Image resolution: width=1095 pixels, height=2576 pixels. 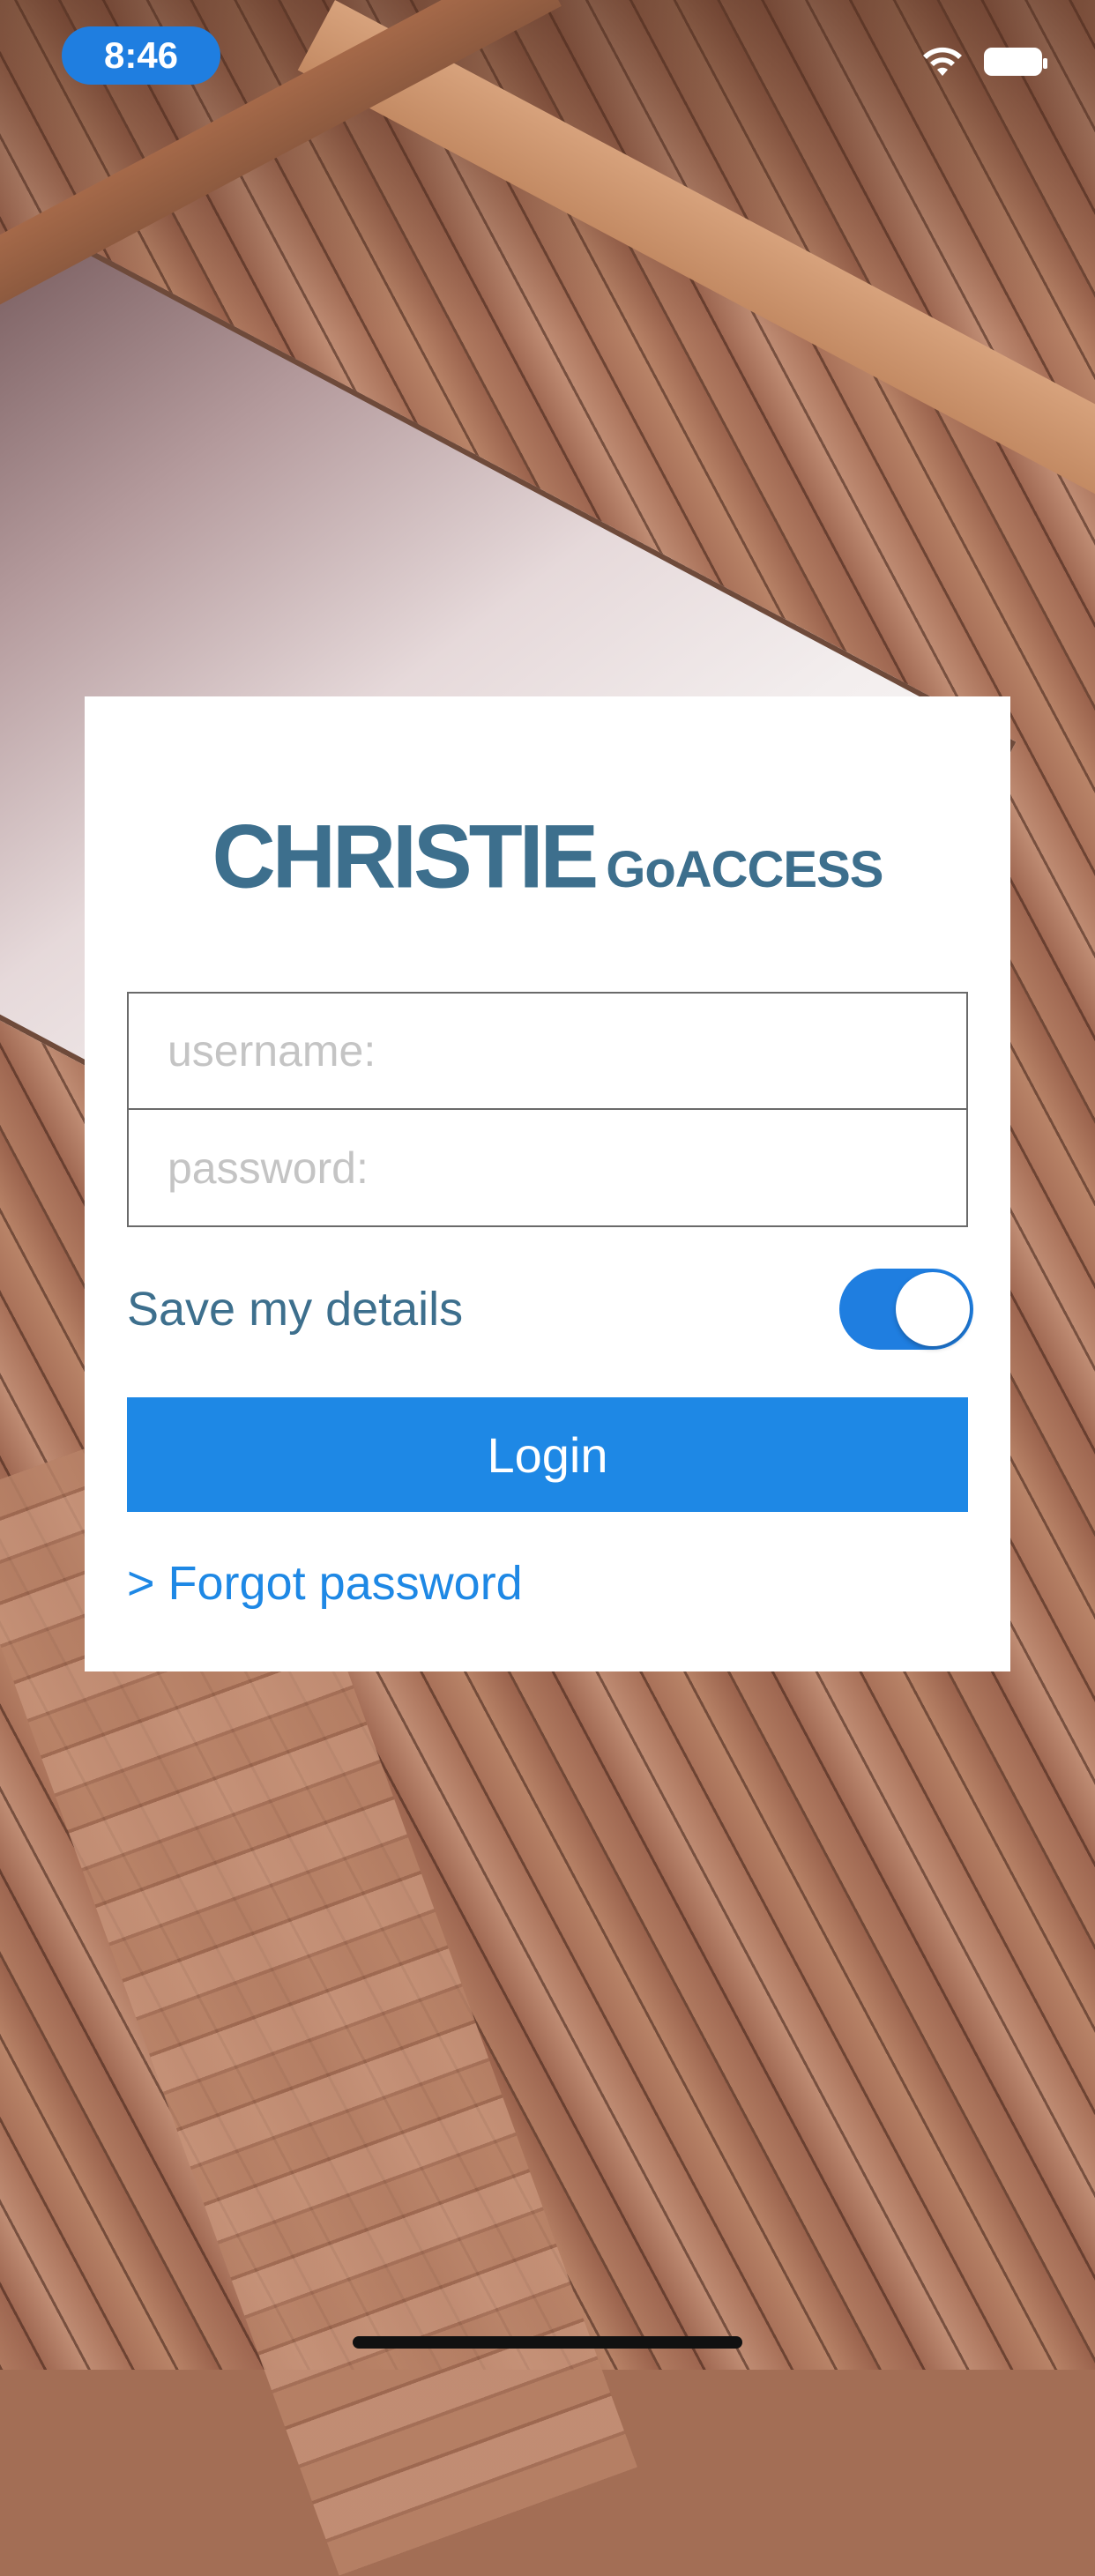 What do you see at coordinates (296, 1309) in the screenshot?
I see `save-details-label: Save my details` at bounding box center [296, 1309].